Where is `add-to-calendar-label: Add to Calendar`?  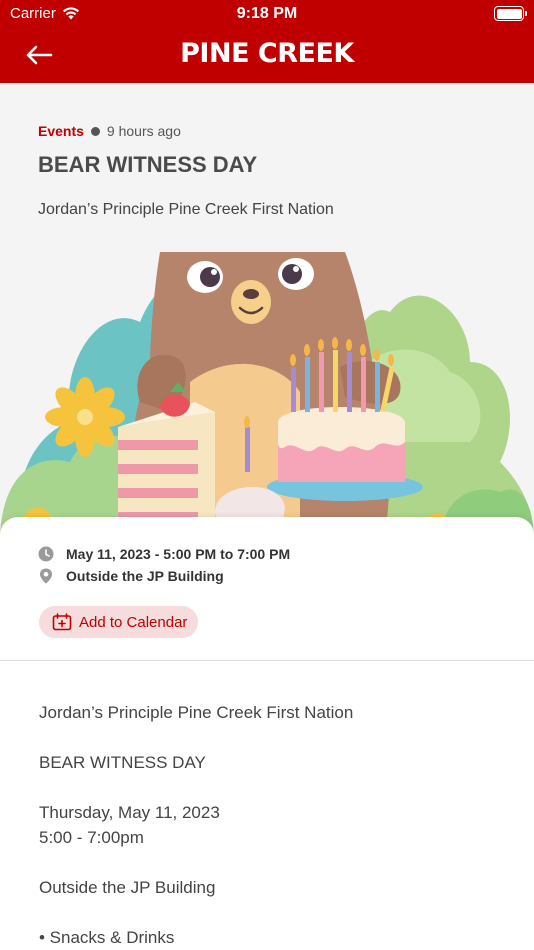
add-to-calendar-label: Add to Calendar is located at coordinates (133, 622).